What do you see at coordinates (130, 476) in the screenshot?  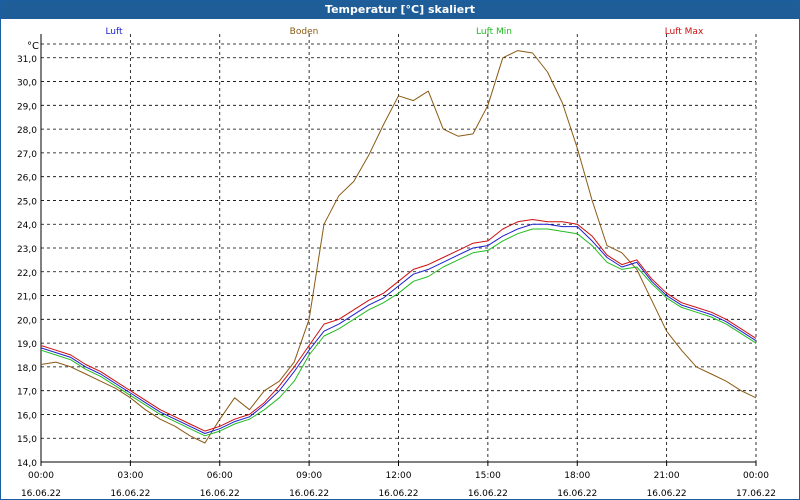 I see `x-tick-time-label: 03:00` at bounding box center [130, 476].